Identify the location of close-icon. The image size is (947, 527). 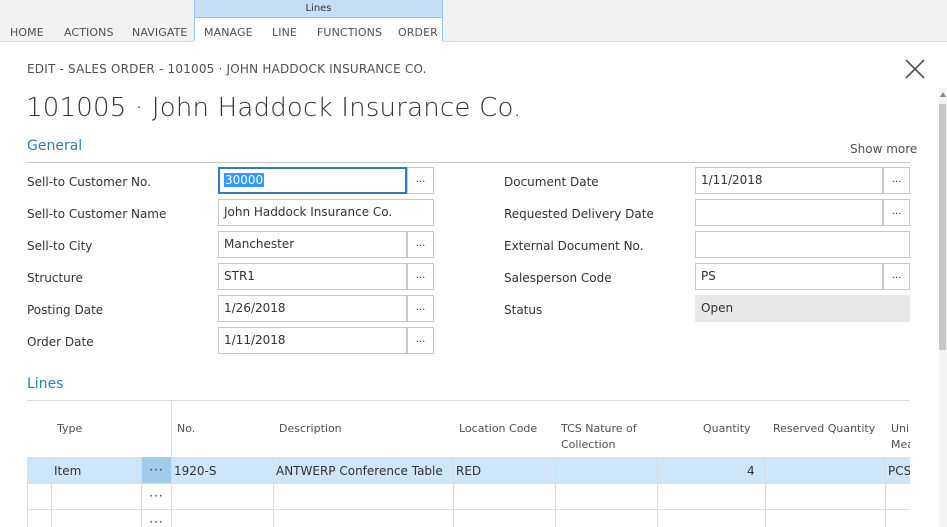
(915, 69).